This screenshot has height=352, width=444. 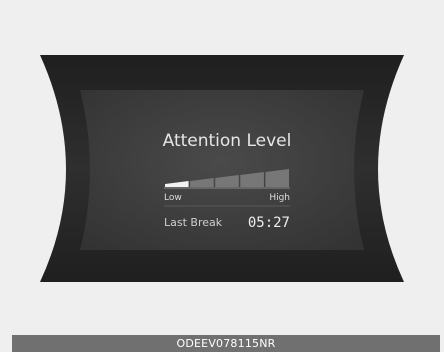 I want to click on last-break-value: 05:27, so click(x=269, y=223).